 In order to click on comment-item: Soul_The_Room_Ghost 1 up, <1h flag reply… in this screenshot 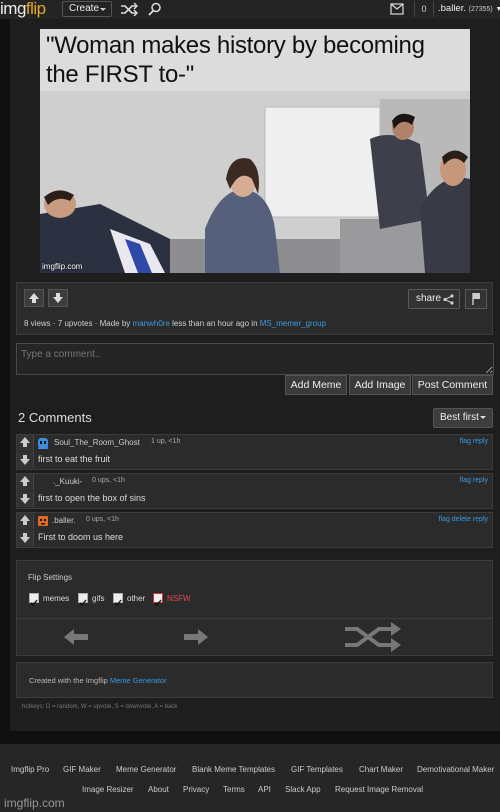, I will do `click(254, 452)`.